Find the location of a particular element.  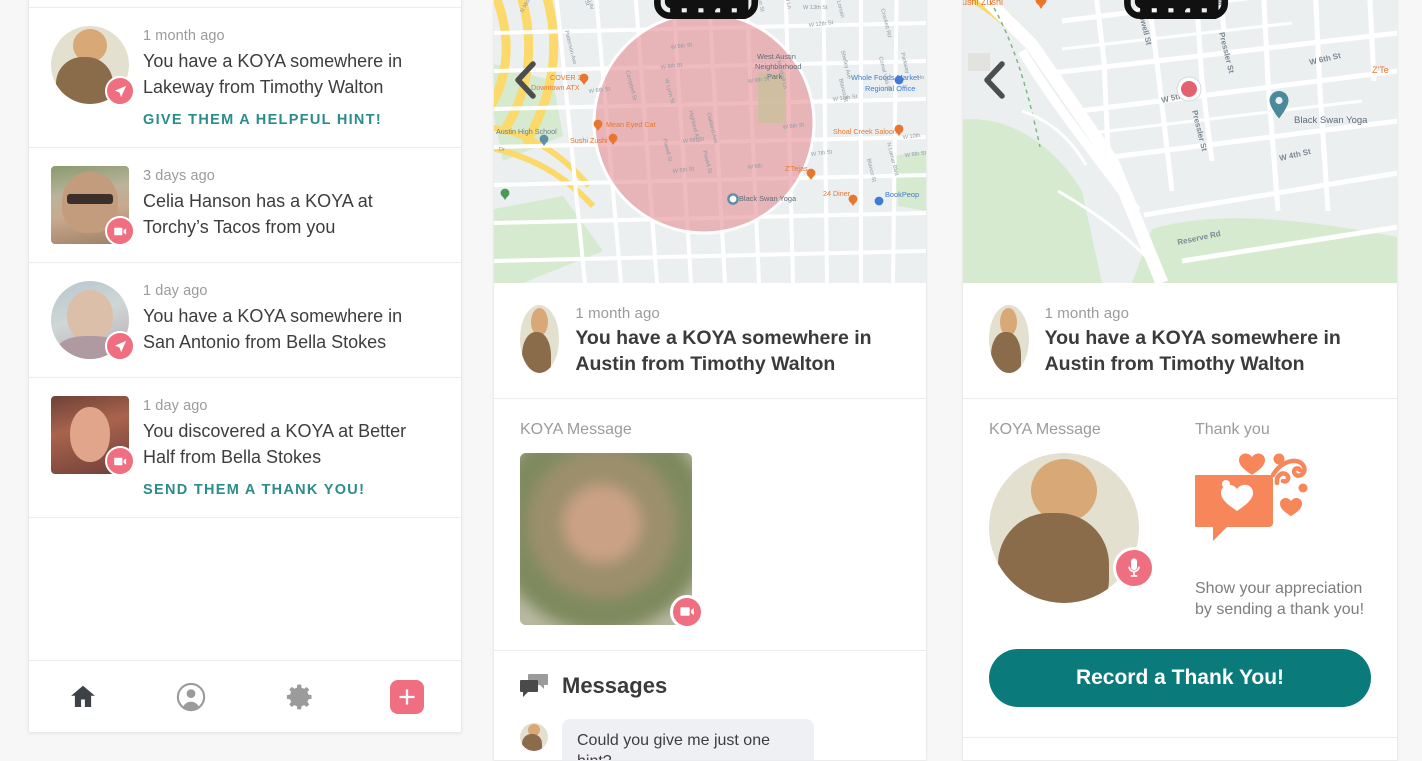

svg-text: Austin High School is located at coordinates (526, 131).